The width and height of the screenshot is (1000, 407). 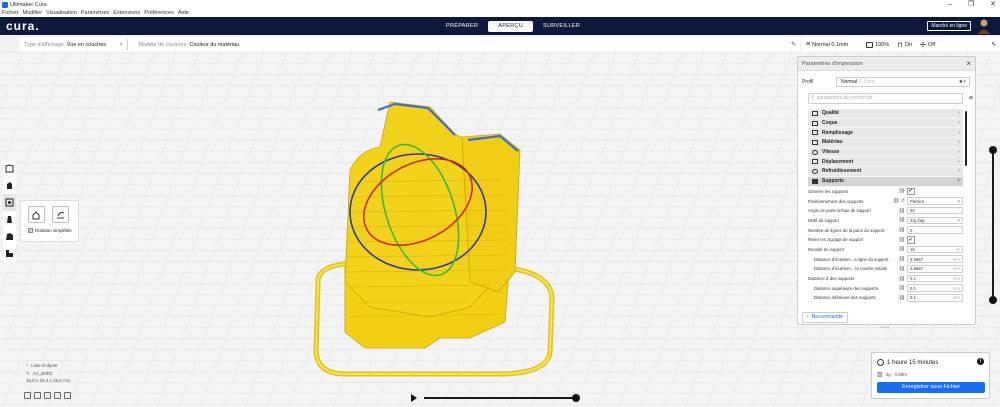 What do you see at coordinates (214, 45) in the screenshot?
I see `color-scheme-select: Couleur du matériau` at bounding box center [214, 45].